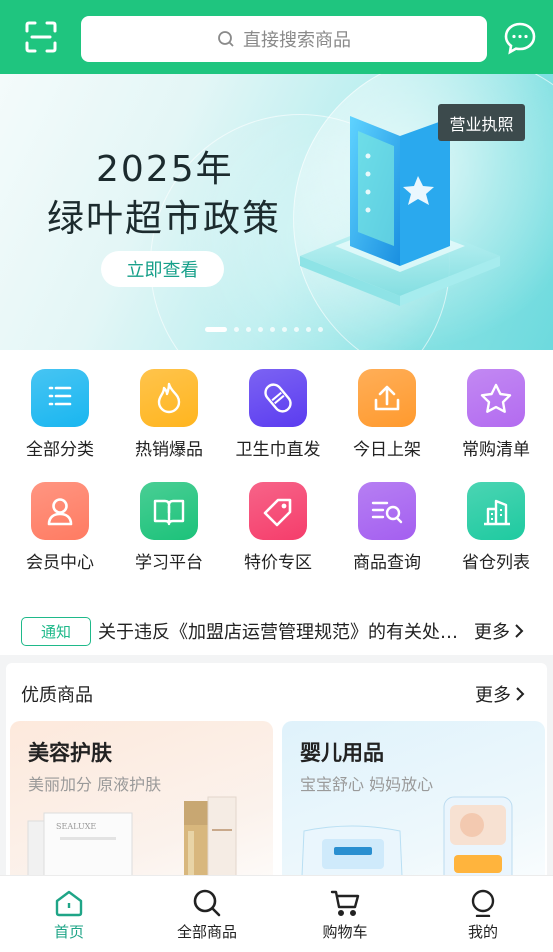 The height and width of the screenshot is (952, 553). What do you see at coordinates (57, 695) in the screenshot?
I see `section-title: 优质商品` at bounding box center [57, 695].